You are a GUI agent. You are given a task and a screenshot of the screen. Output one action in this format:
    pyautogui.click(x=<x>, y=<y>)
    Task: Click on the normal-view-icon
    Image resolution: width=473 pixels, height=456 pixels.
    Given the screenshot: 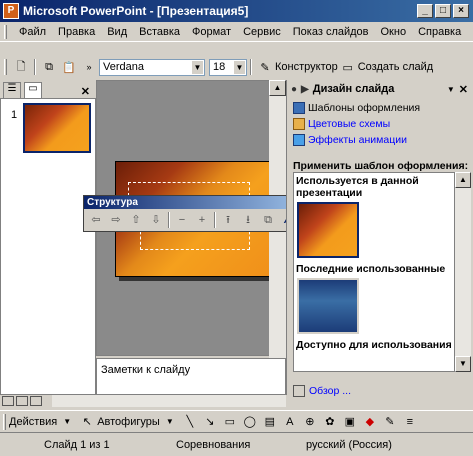 What is the action you would take?
    pyautogui.click(x=8, y=401)
    